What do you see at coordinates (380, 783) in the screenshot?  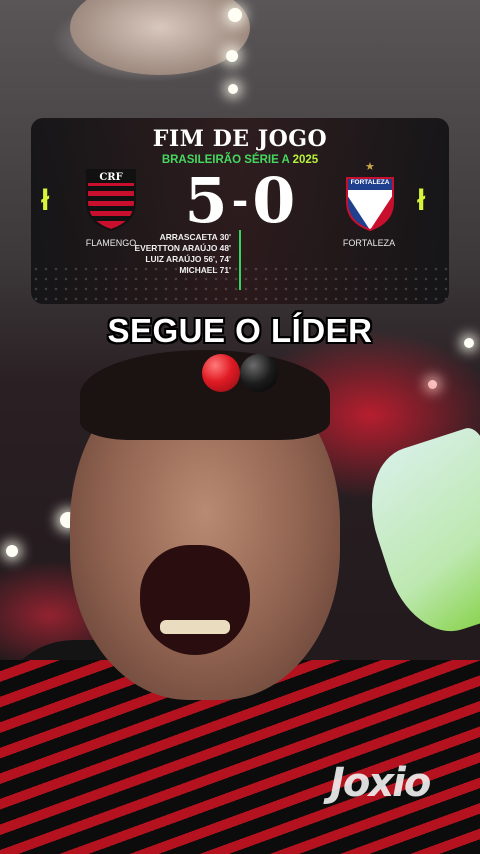 I see `jersey-sponsor: Joxio` at bounding box center [380, 783].